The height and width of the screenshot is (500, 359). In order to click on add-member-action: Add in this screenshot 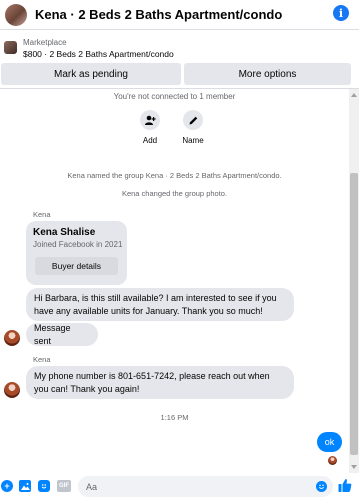, I will do `click(150, 127)`.